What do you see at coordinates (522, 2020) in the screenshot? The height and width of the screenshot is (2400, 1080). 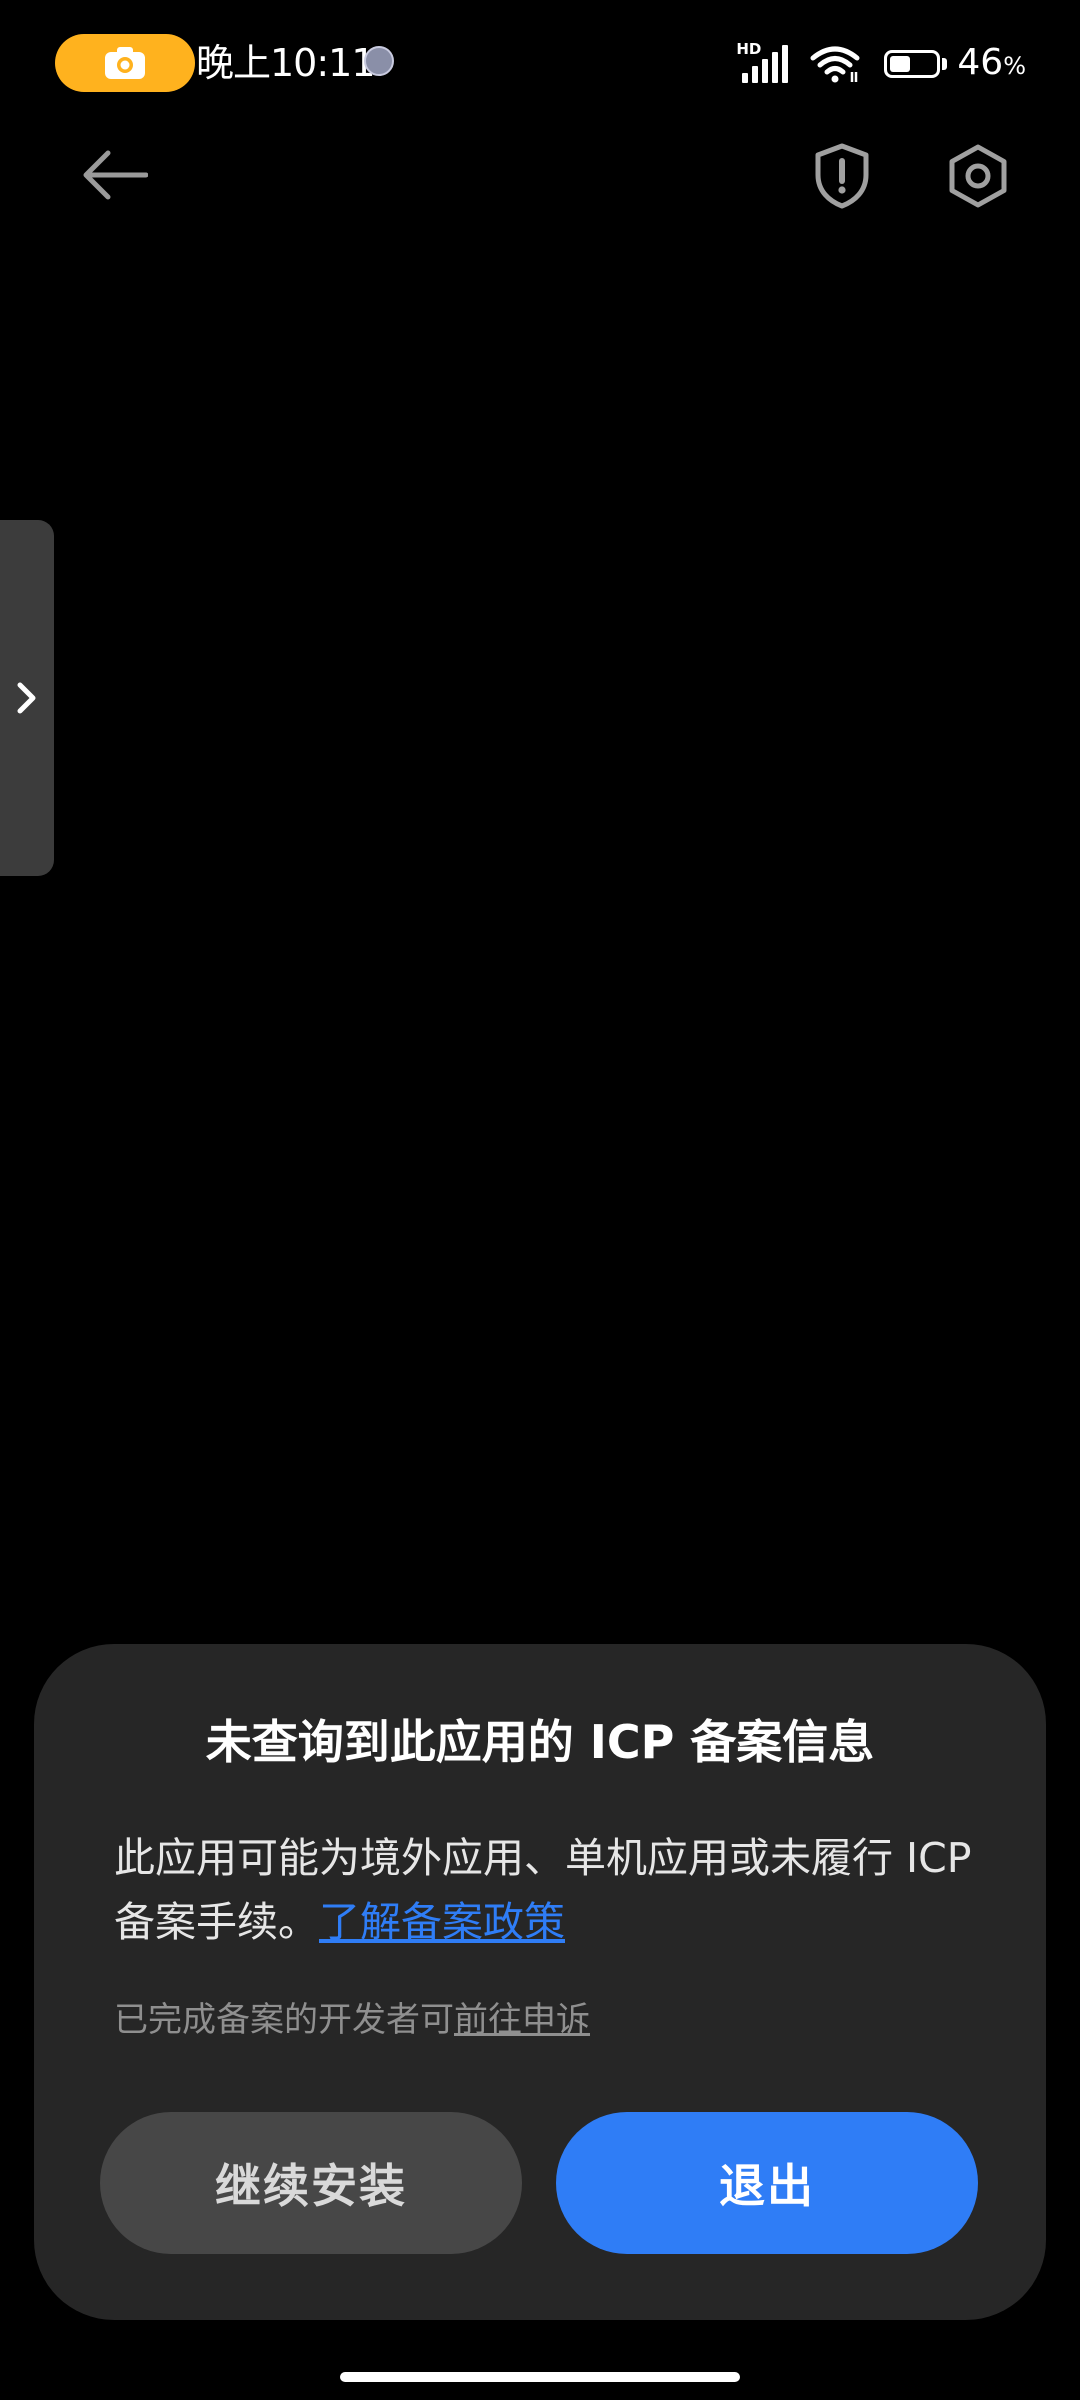 I see `appeal-link: 前往申诉` at bounding box center [522, 2020].